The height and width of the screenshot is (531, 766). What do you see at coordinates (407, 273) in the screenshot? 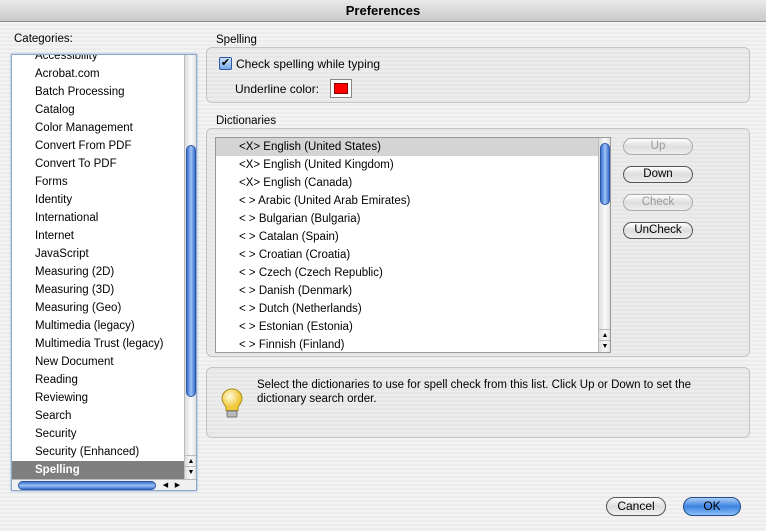
I see `dictionary-item: < > Czech (Czech Republic)` at bounding box center [407, 273].